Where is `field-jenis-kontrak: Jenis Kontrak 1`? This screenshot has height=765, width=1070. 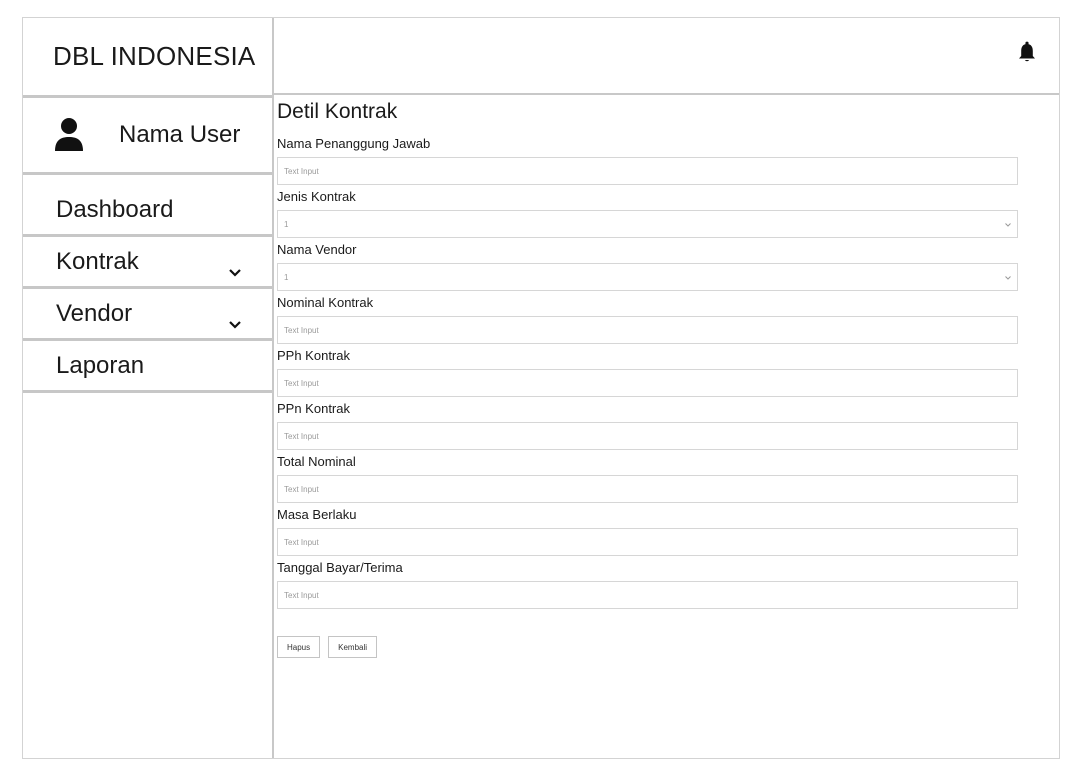
field-jenis-kontrak: Jenis Kontrak 1 is located at coordinates (664, 213).